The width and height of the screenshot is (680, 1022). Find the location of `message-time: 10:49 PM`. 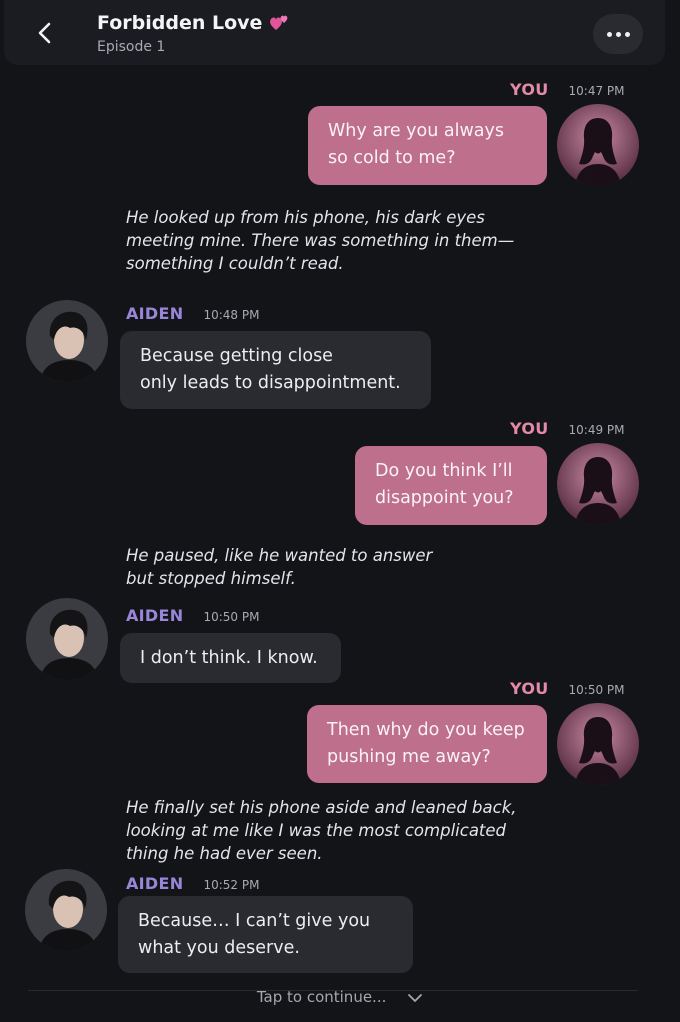

message-time: 10:49 PM is located at coordinates (596, 430).